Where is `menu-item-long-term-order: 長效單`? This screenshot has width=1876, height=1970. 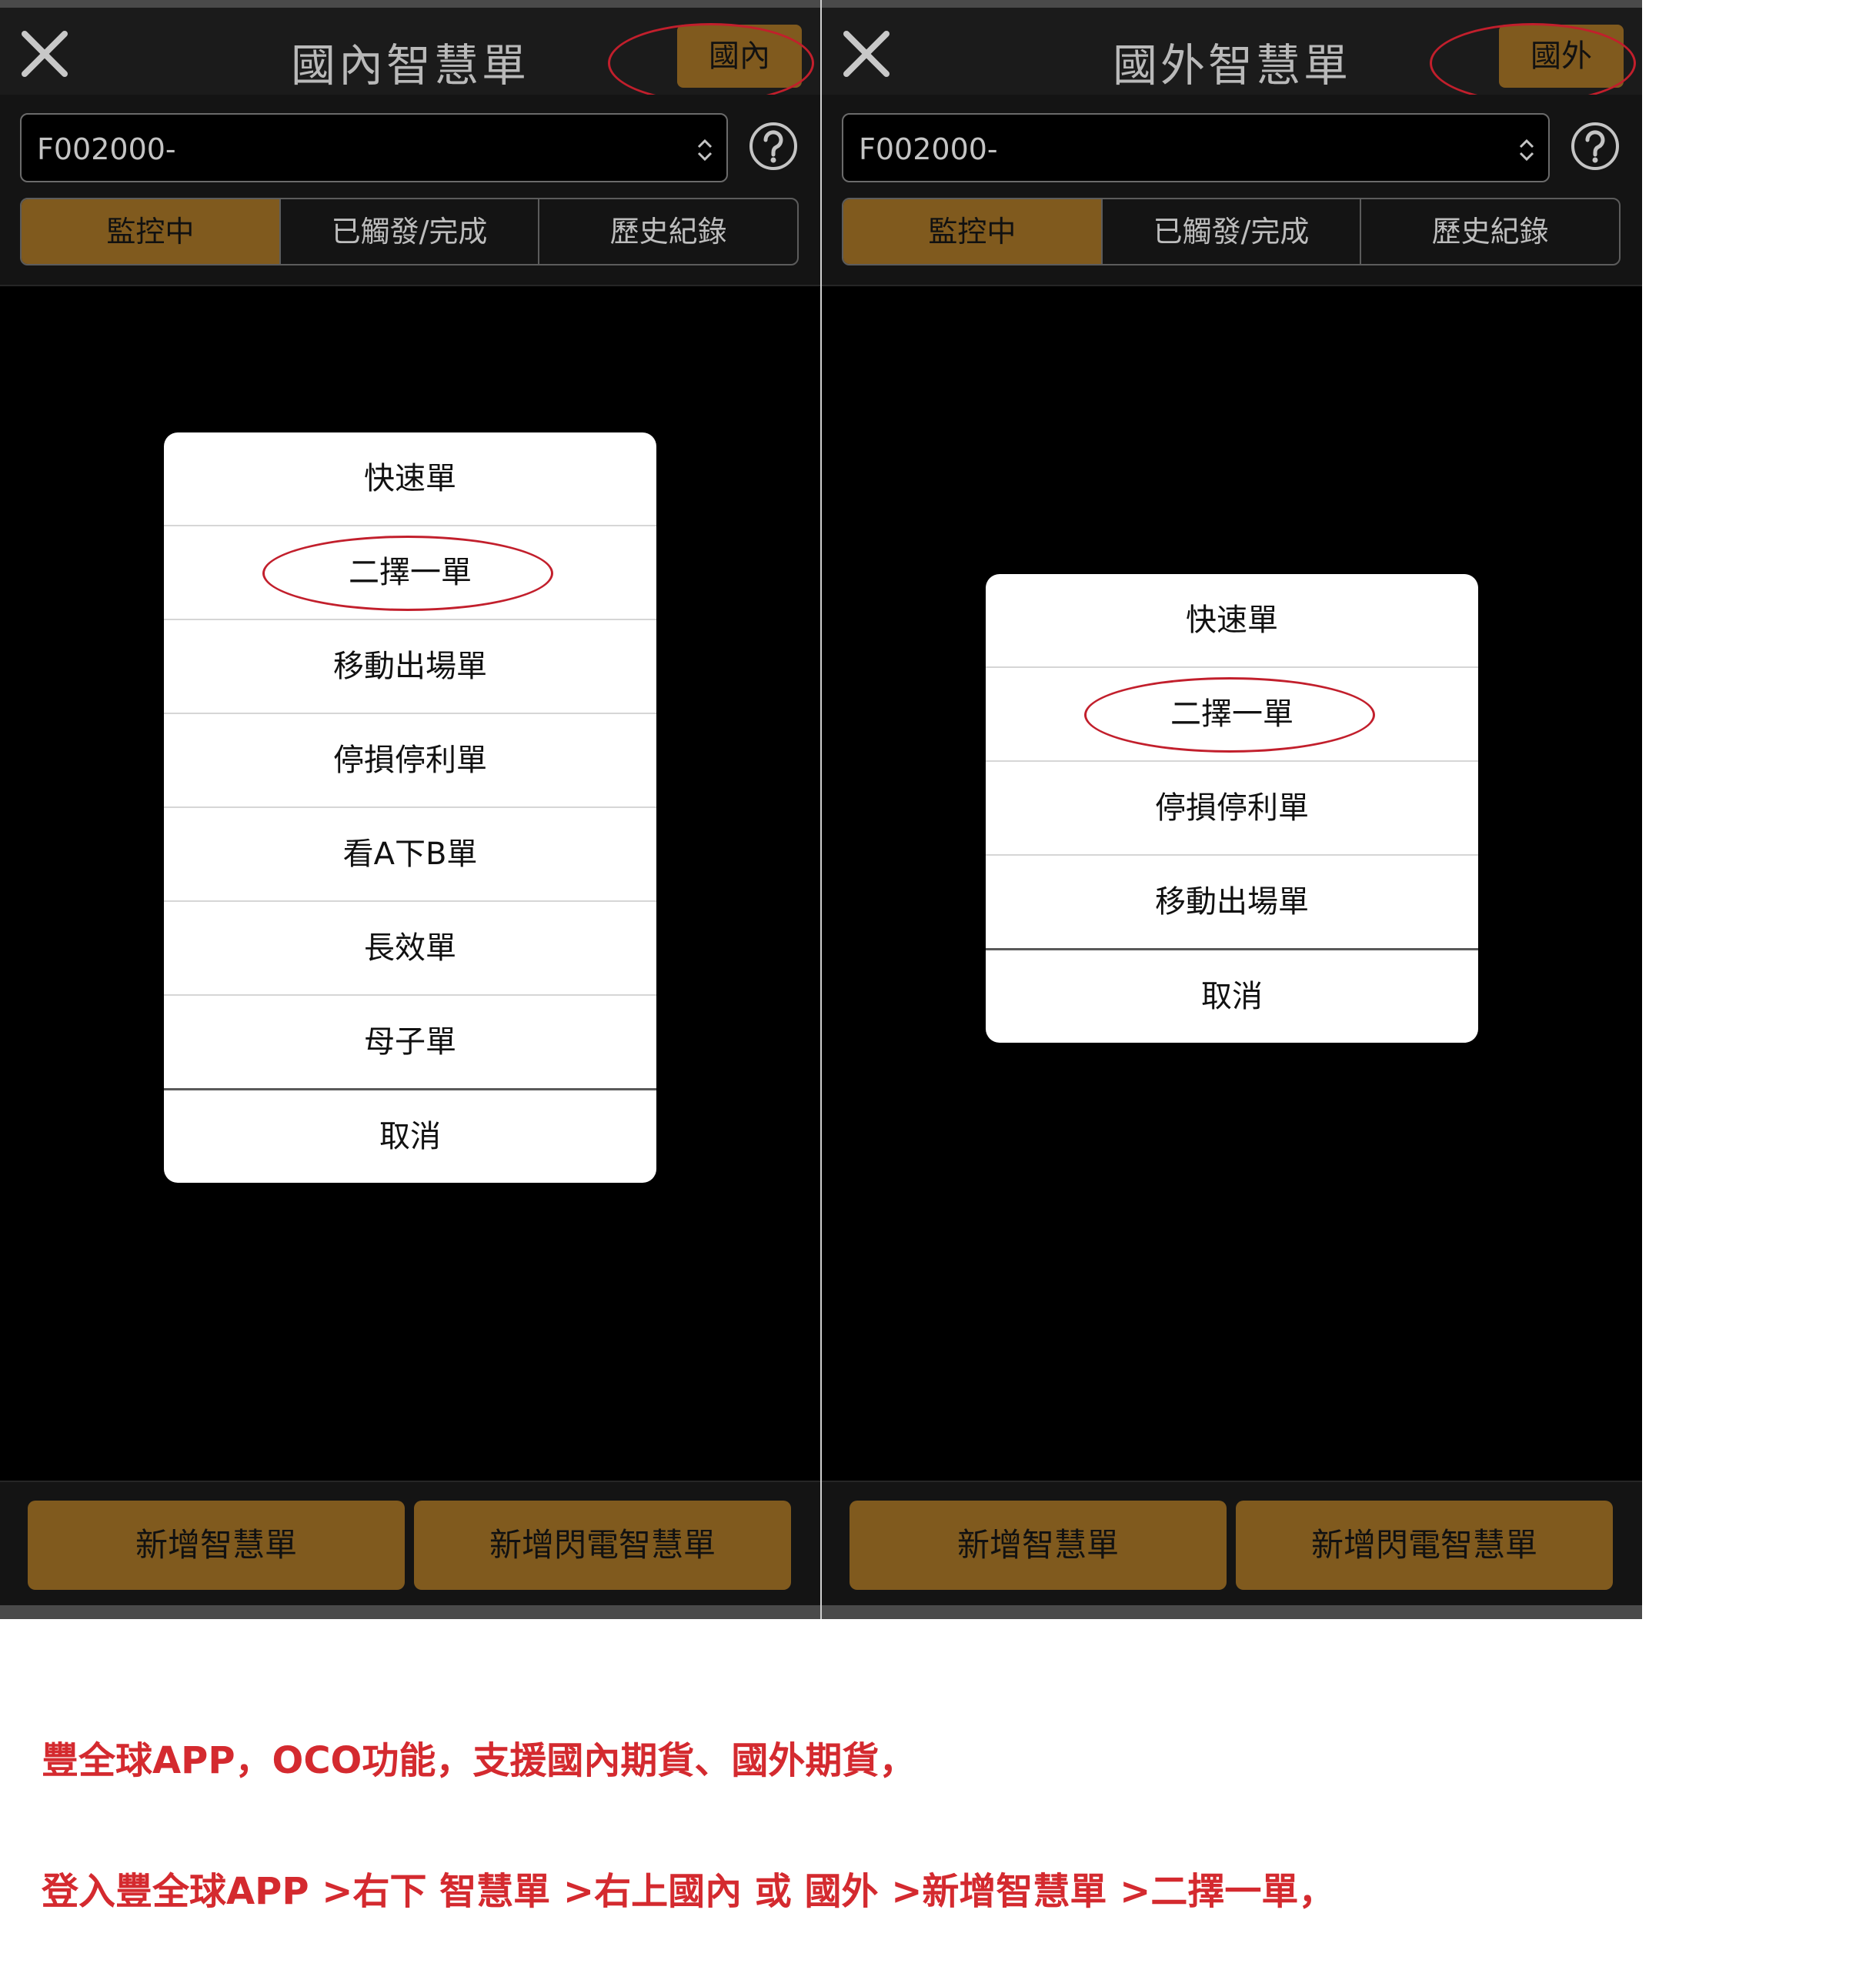
menu-item-long-term-order: 長效單 is located at coordinates (410, 947).